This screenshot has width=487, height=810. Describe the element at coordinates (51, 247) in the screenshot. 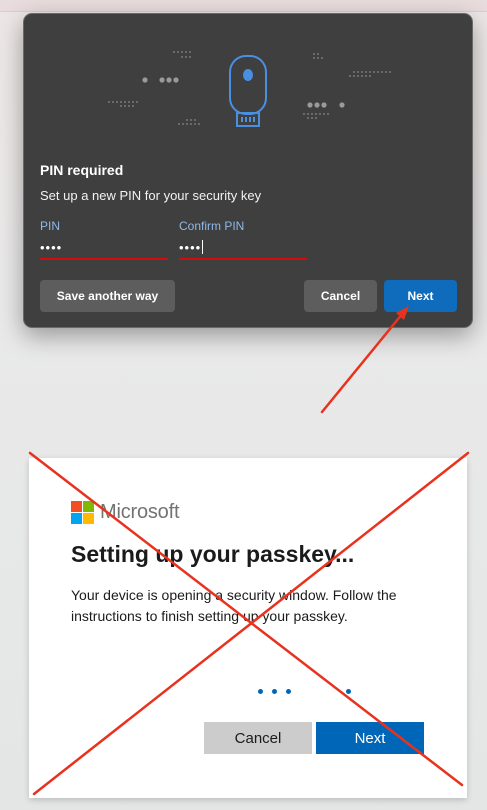

I see `pin-input-value: ••••` at that location.